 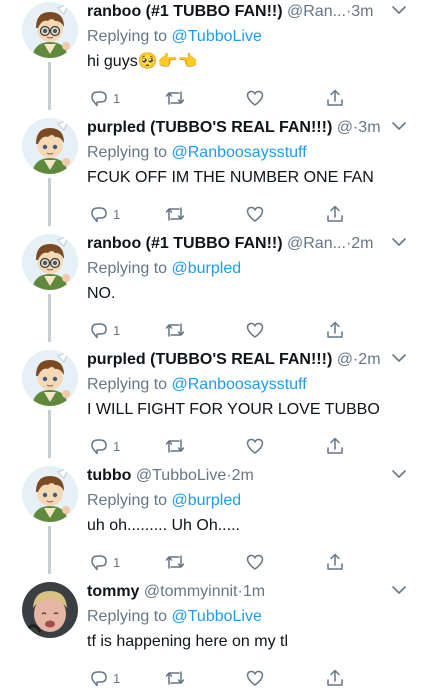 What do you see at coordinates (101, 293) in the screenshot?
I see `tweet-text: NO.` at bounding box center [101, 293].